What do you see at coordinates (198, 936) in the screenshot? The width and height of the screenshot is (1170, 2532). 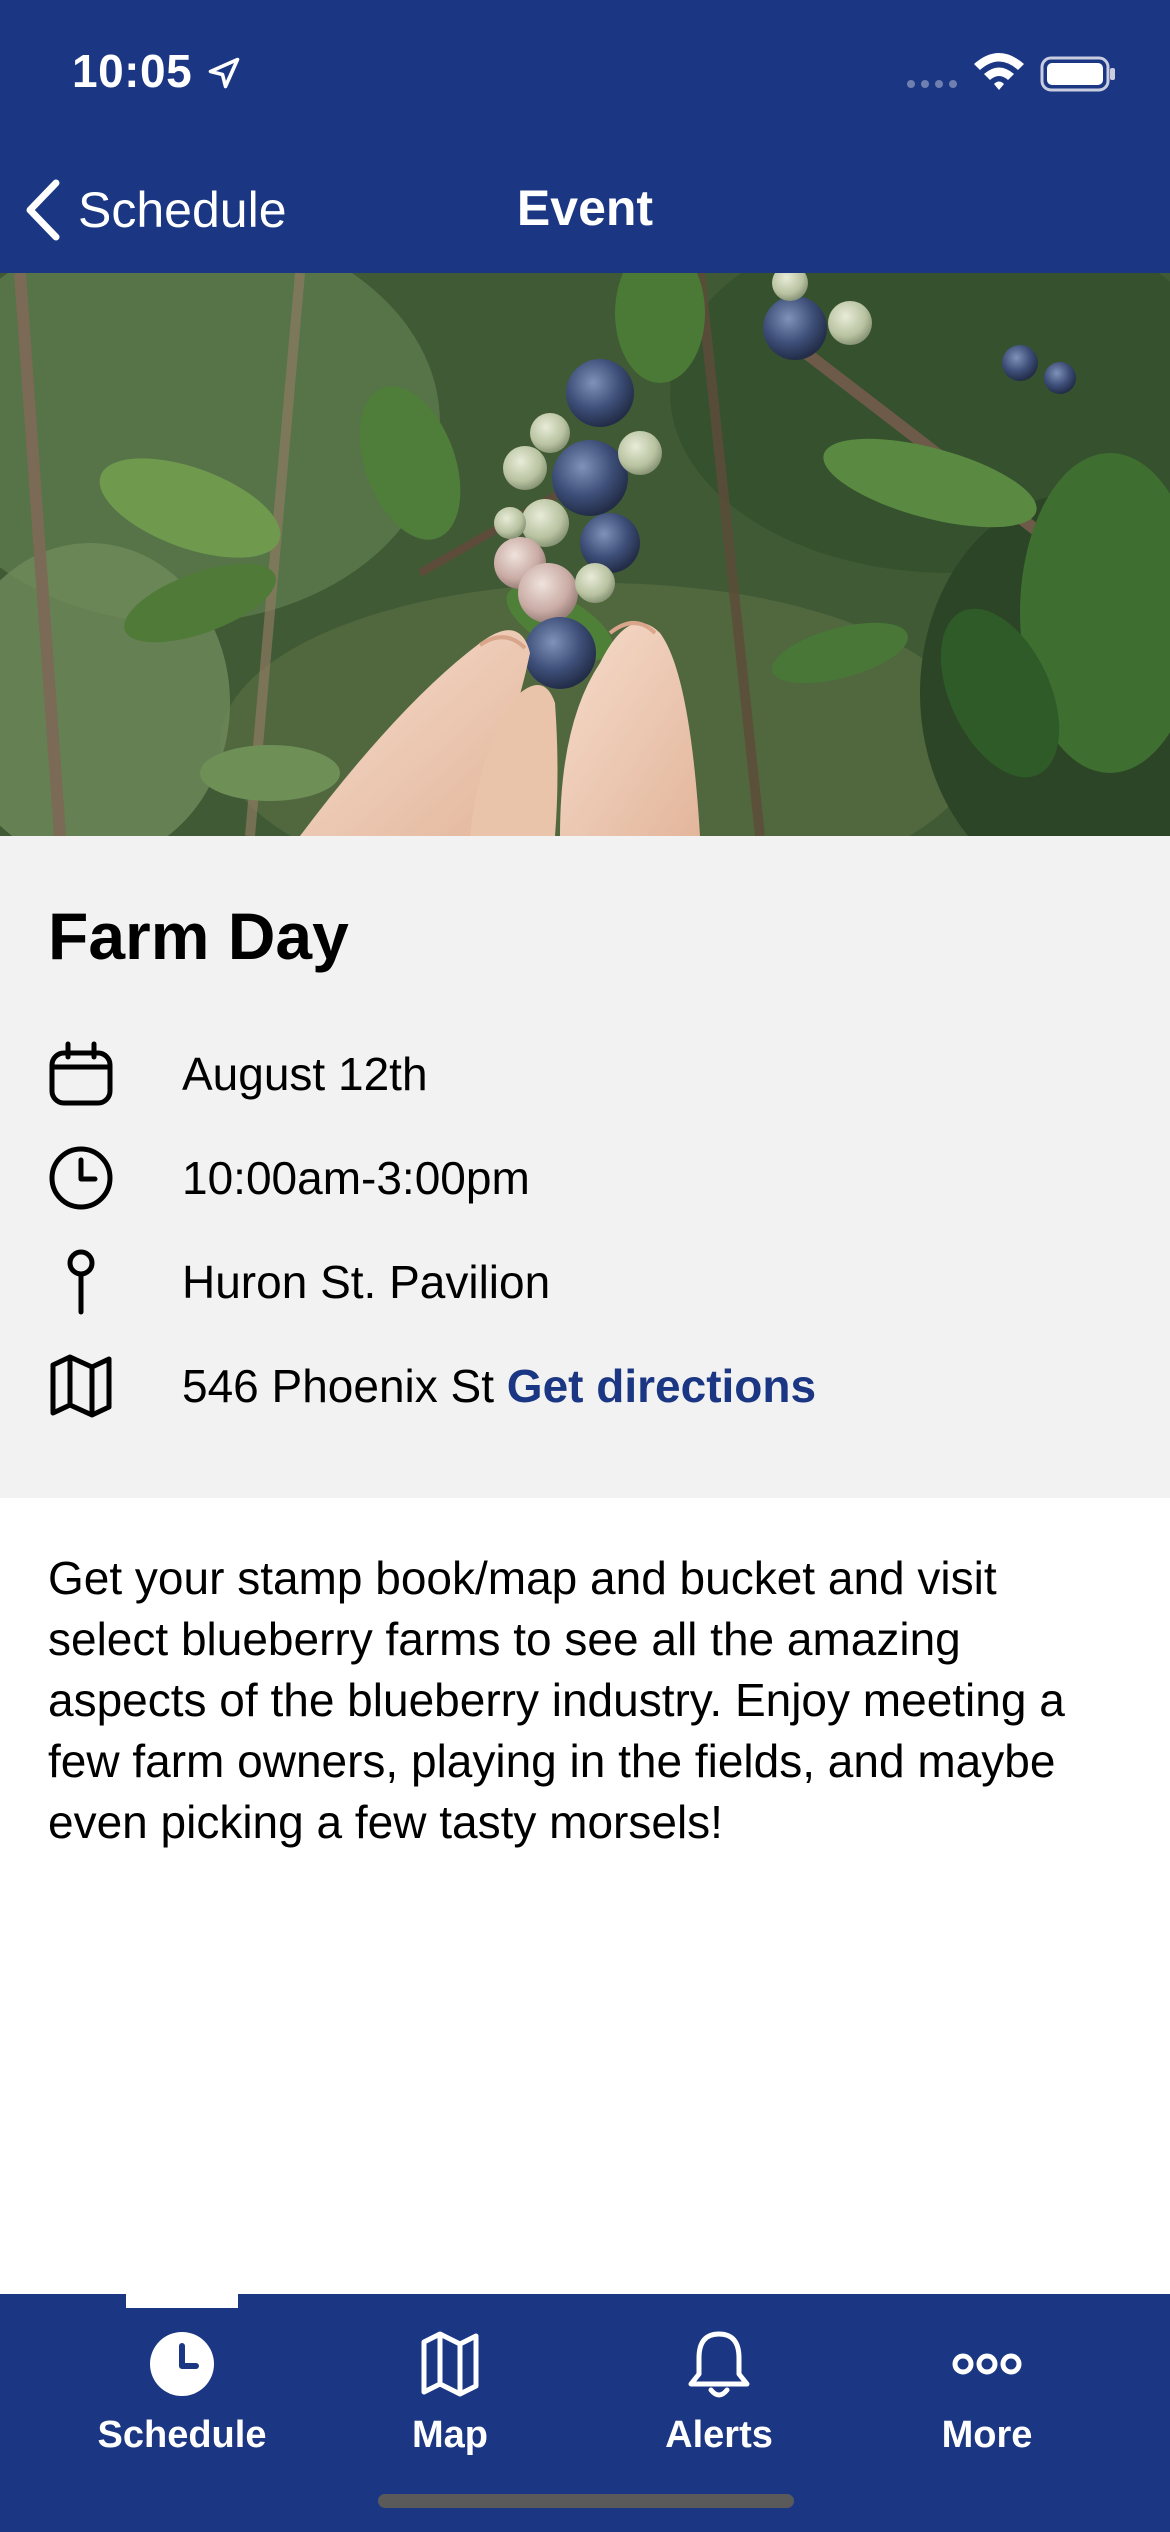 I see `event-title: Farm Day` at bounding box center [198, 936].